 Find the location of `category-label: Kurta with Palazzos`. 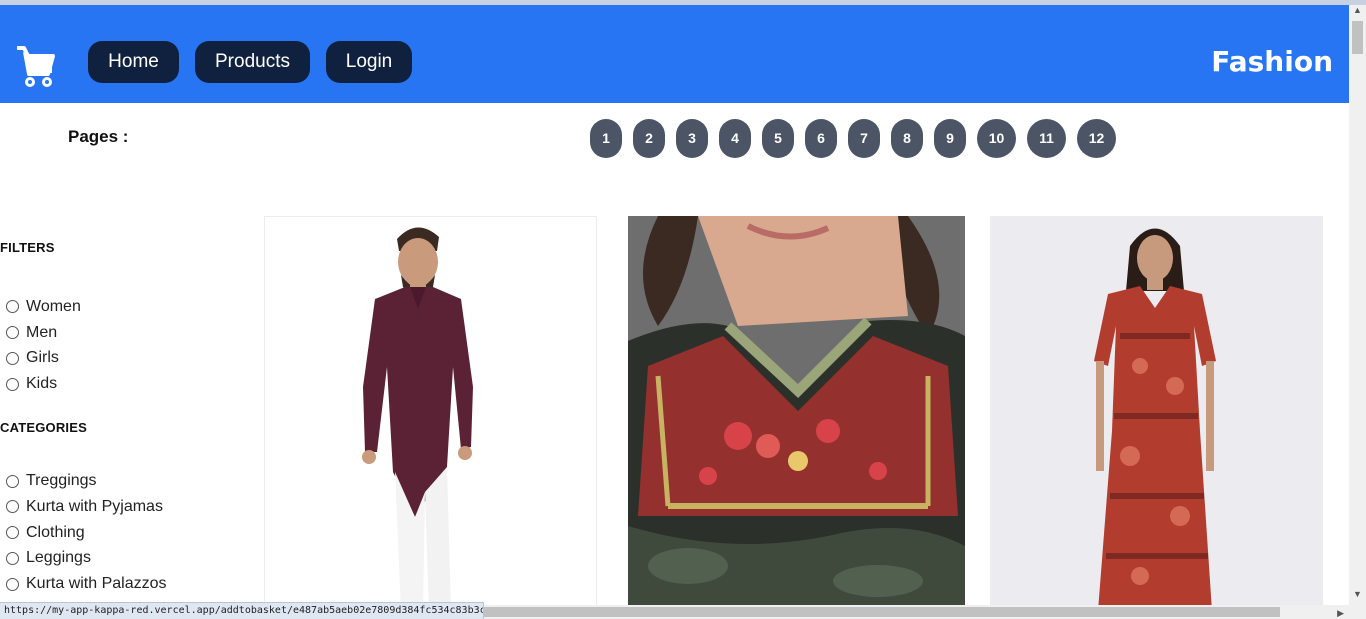

category-label: Kurta with Palazzos is located at coordinates (96, 584).